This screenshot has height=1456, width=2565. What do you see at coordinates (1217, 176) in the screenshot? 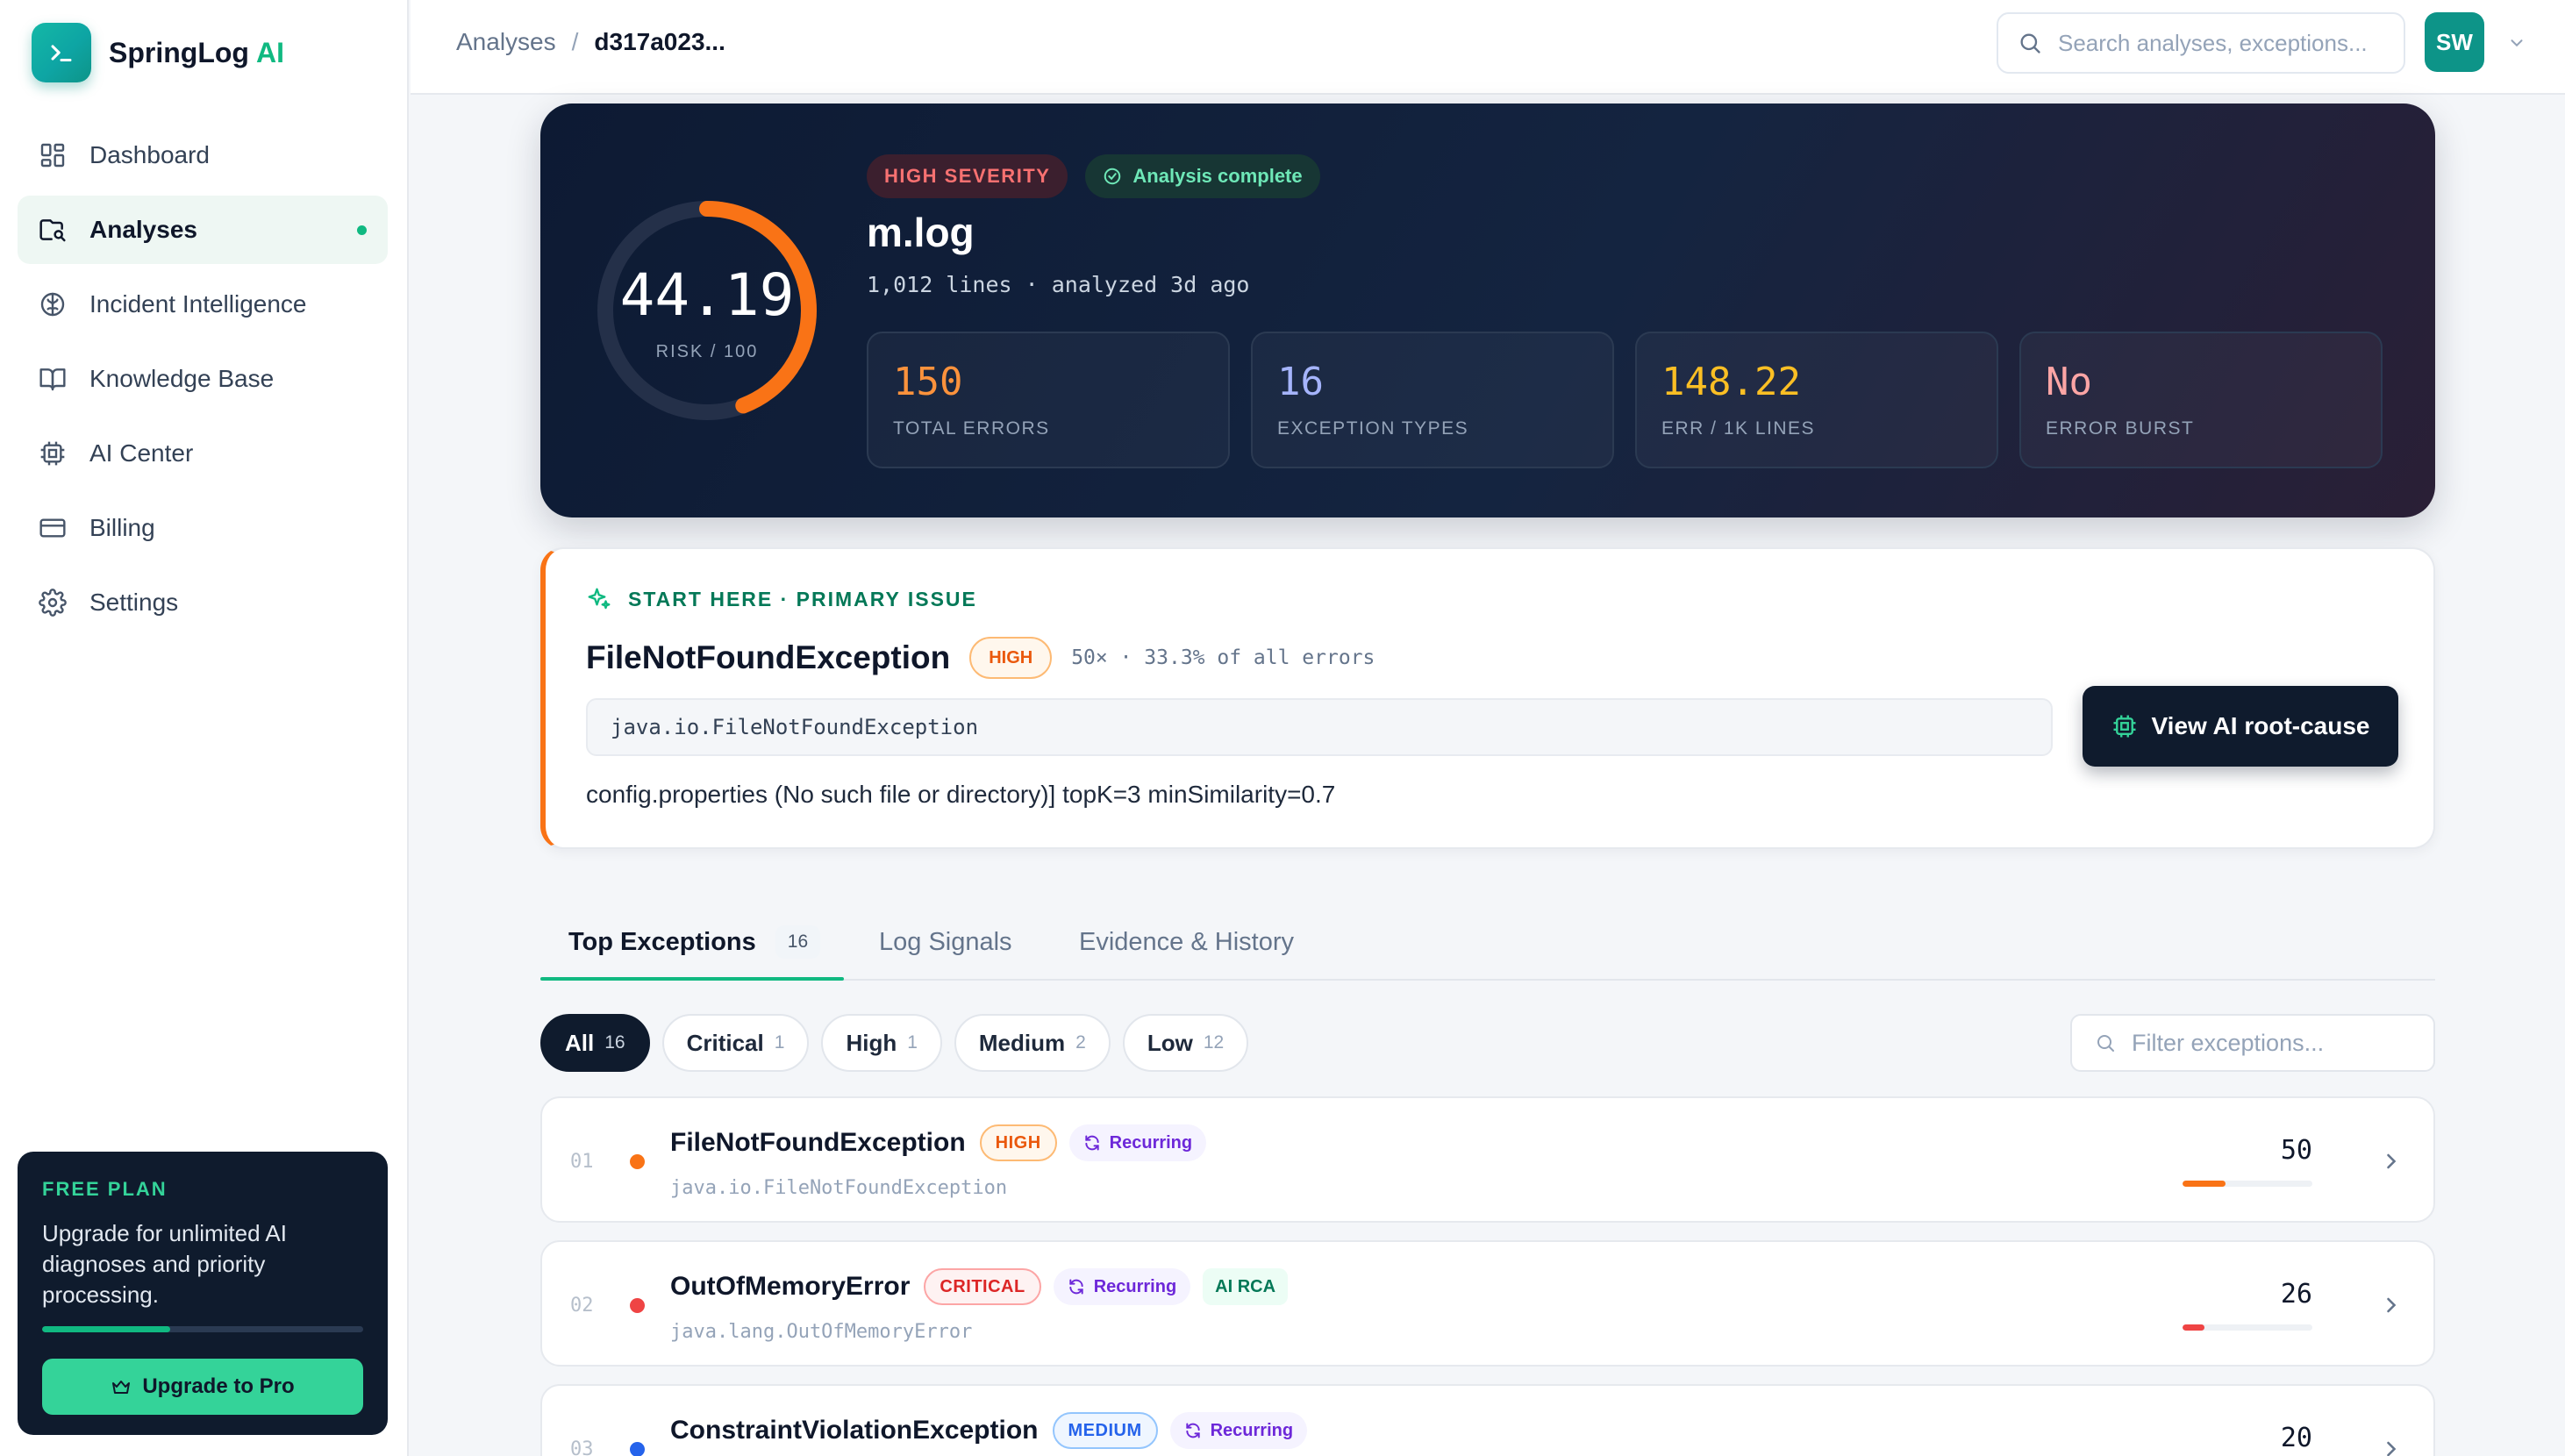
I see `status-text: Analysis complete` at bounding box center [1217, 176].